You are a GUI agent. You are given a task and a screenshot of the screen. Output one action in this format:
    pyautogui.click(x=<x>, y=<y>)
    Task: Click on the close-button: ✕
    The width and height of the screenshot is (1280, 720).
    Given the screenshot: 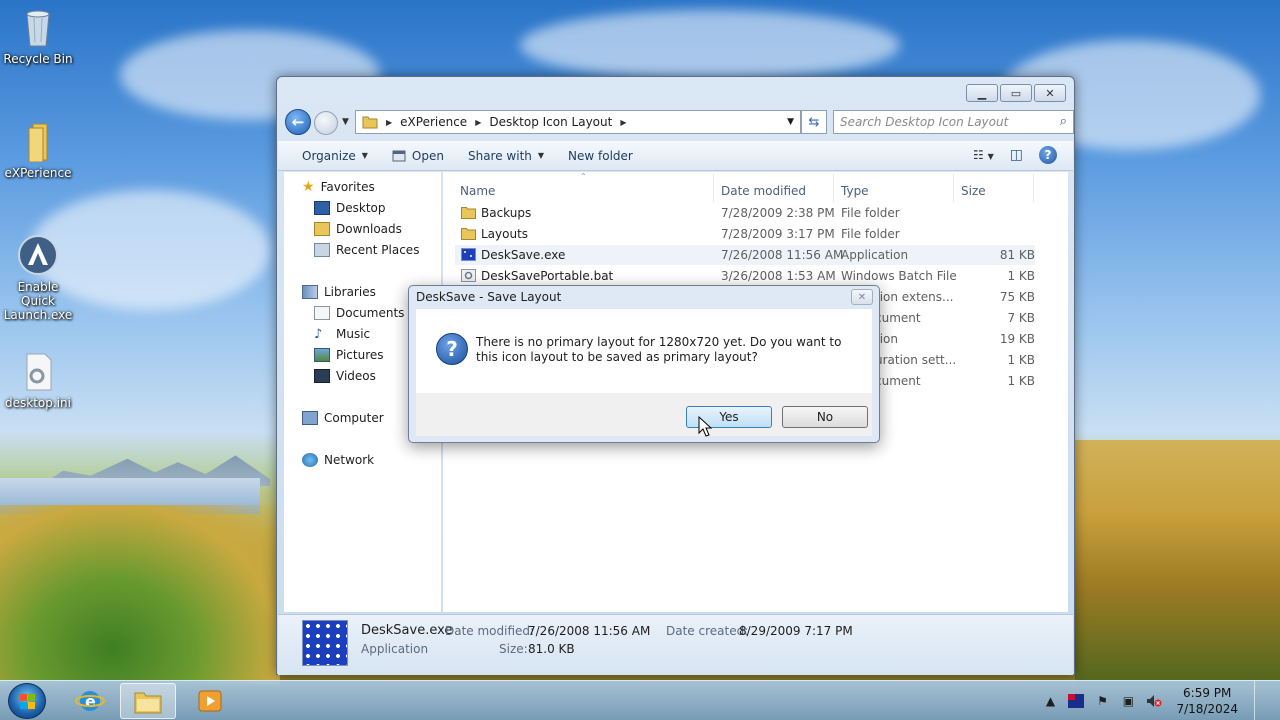 What is the action you would take?
    pyautogui.click(x=1050, y=93)
    